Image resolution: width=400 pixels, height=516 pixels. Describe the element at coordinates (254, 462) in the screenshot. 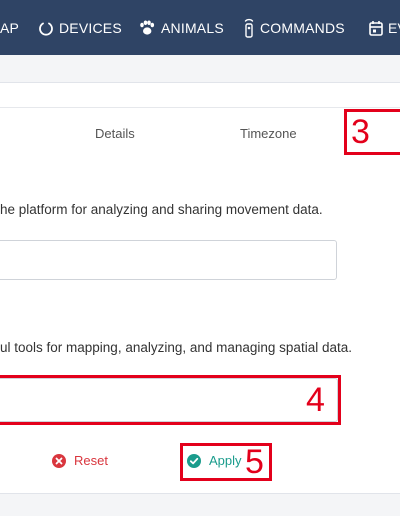

I see `annotation-number-5: 5` at that location.